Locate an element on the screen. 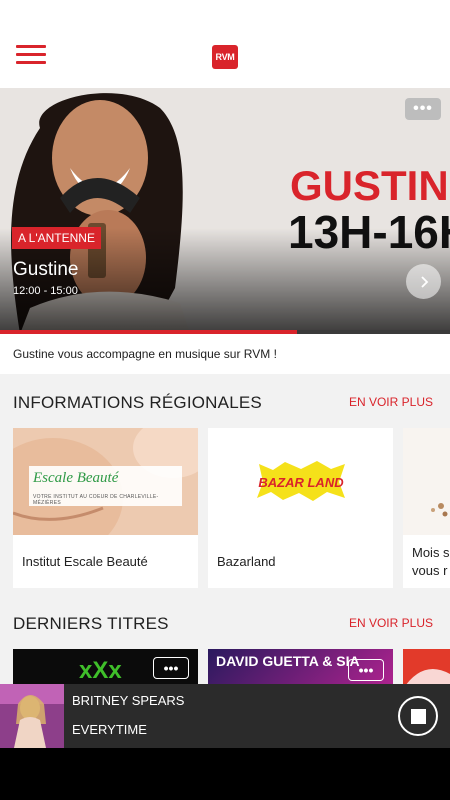  menu-icon is located at coordinates (31, 57).